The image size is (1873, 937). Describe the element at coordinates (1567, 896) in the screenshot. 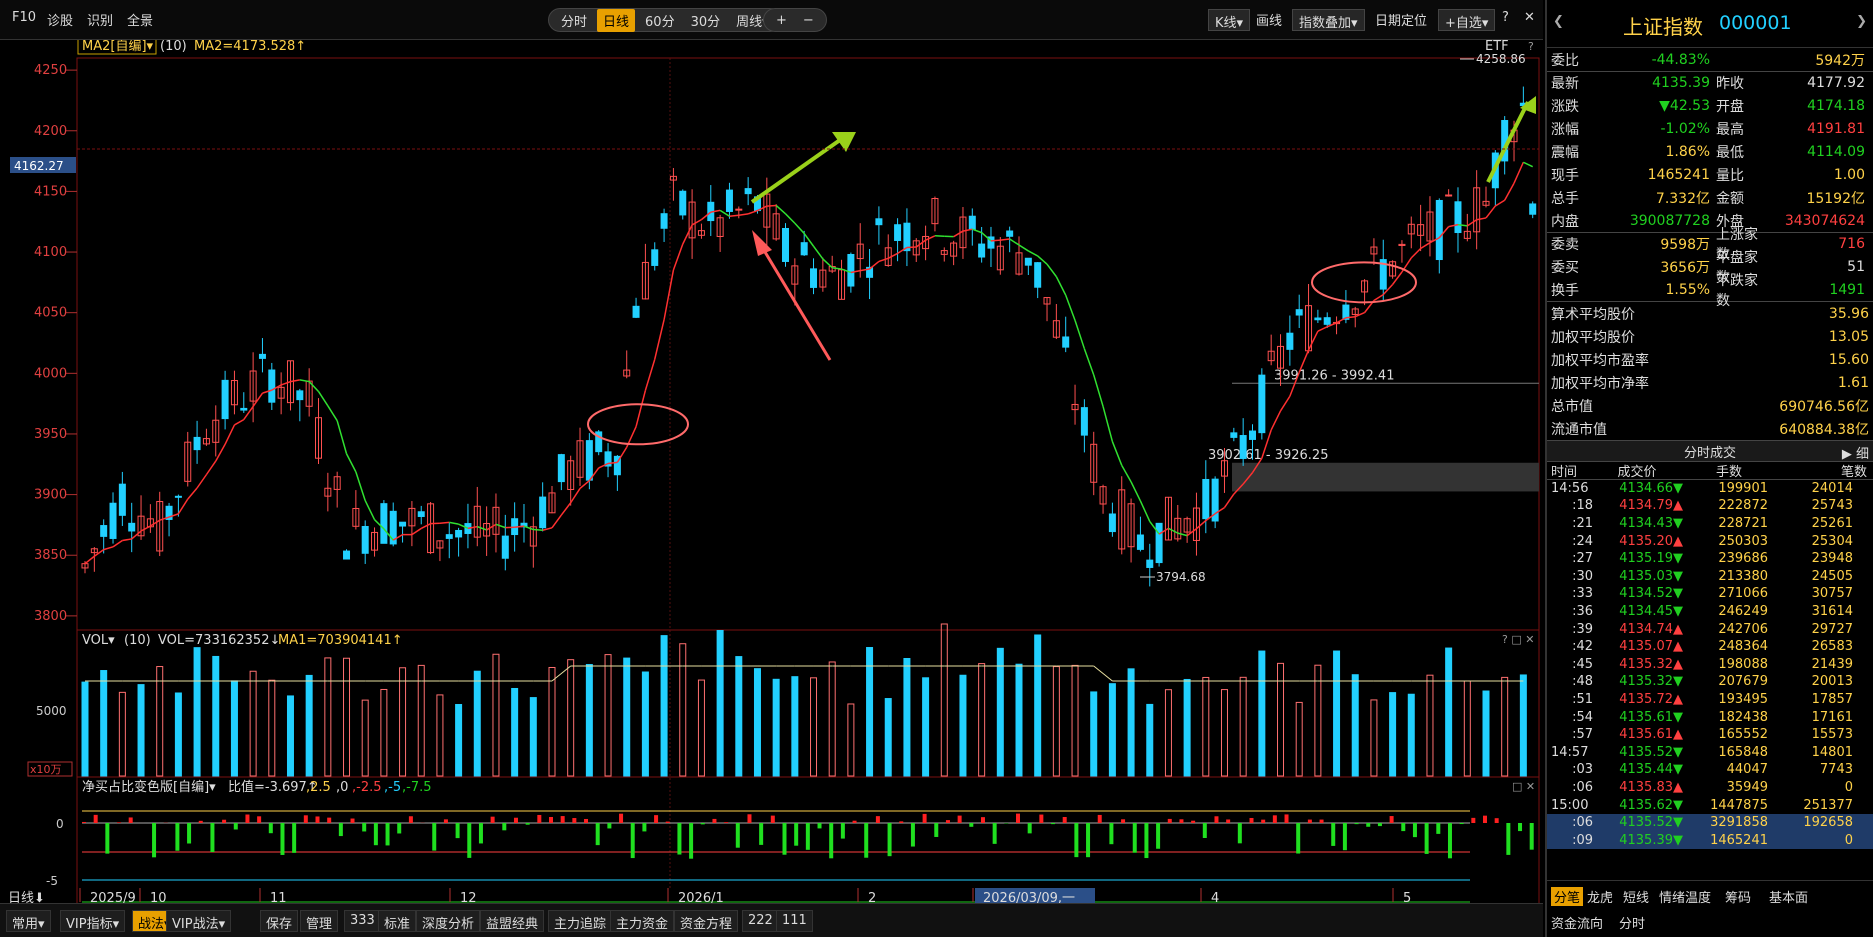

I see `panel-tab: 分笔` at that location.